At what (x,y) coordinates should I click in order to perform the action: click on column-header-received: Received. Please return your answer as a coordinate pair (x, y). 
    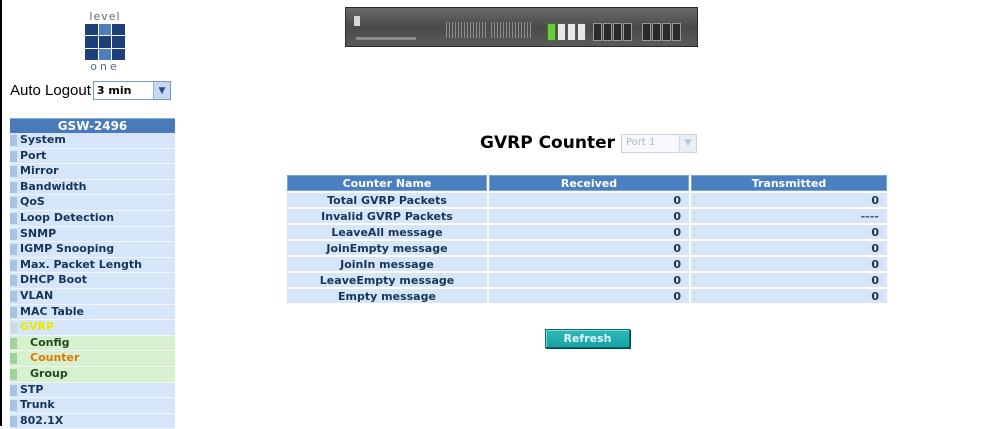
    Looking at the image, I should click on (589, 183).